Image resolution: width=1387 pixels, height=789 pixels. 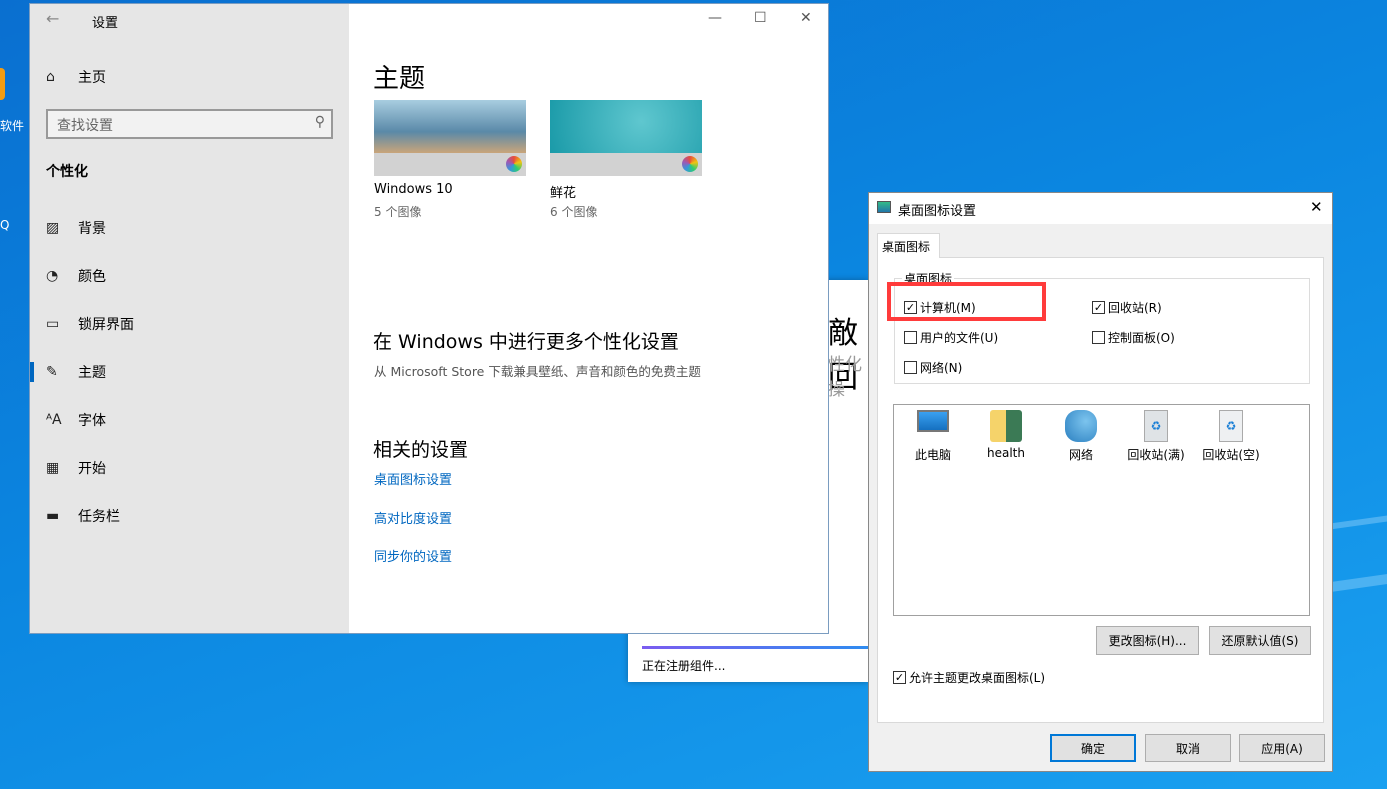 I want to click on section-heading: 个性化, so click(x=67, y=172).